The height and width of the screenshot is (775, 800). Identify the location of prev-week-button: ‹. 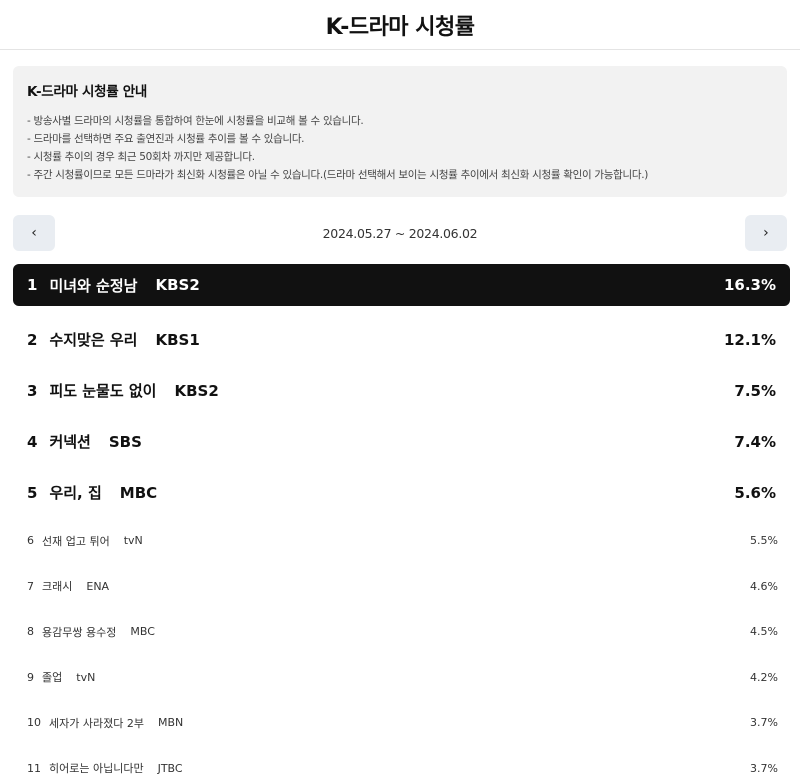
(34, 233).